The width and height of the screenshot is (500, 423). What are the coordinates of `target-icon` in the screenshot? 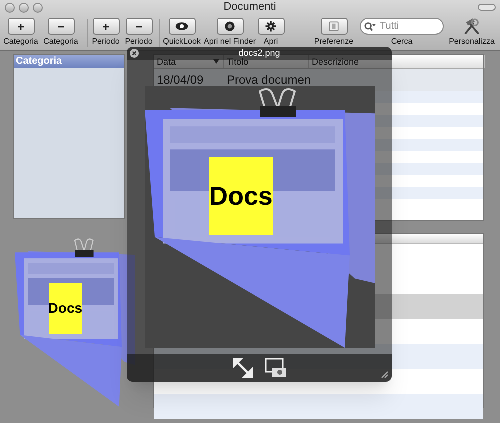 It's located at (230, 26).